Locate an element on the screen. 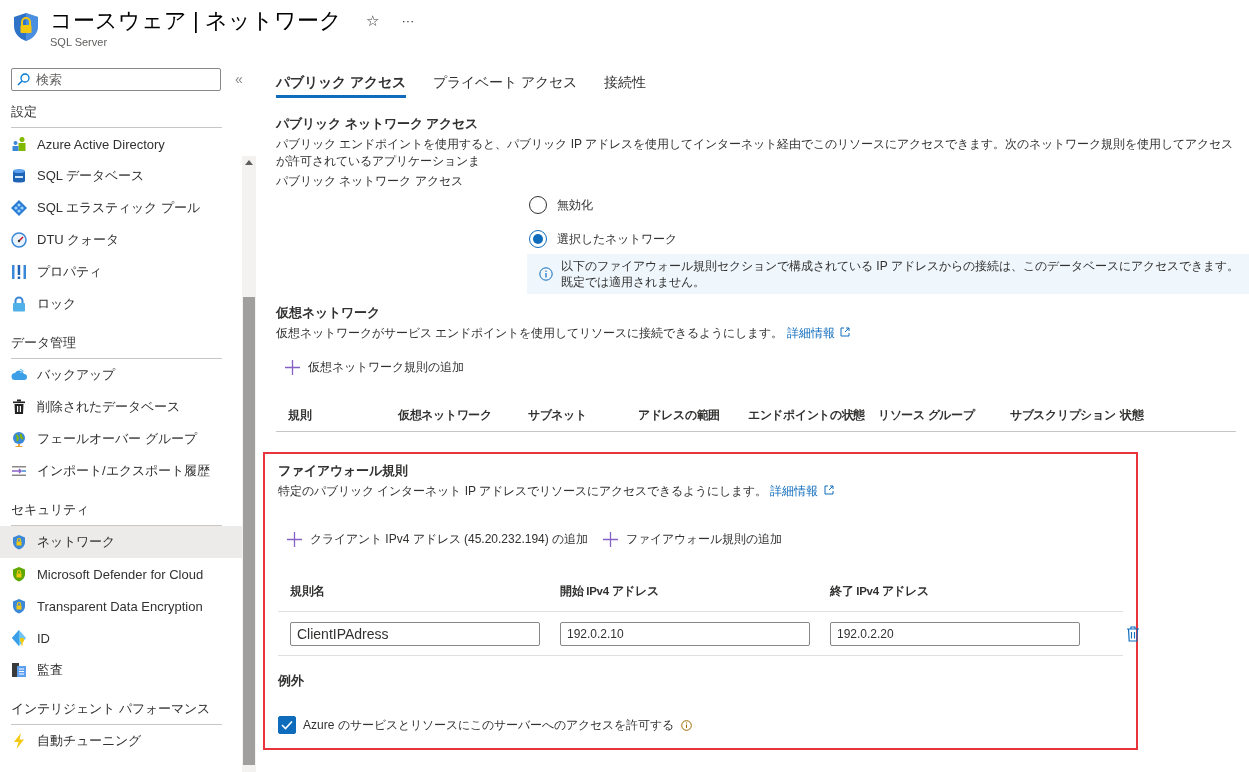 The image size is (1249, 772). nav-item: 削除されたデータベース is located at coordinates (121, 407).